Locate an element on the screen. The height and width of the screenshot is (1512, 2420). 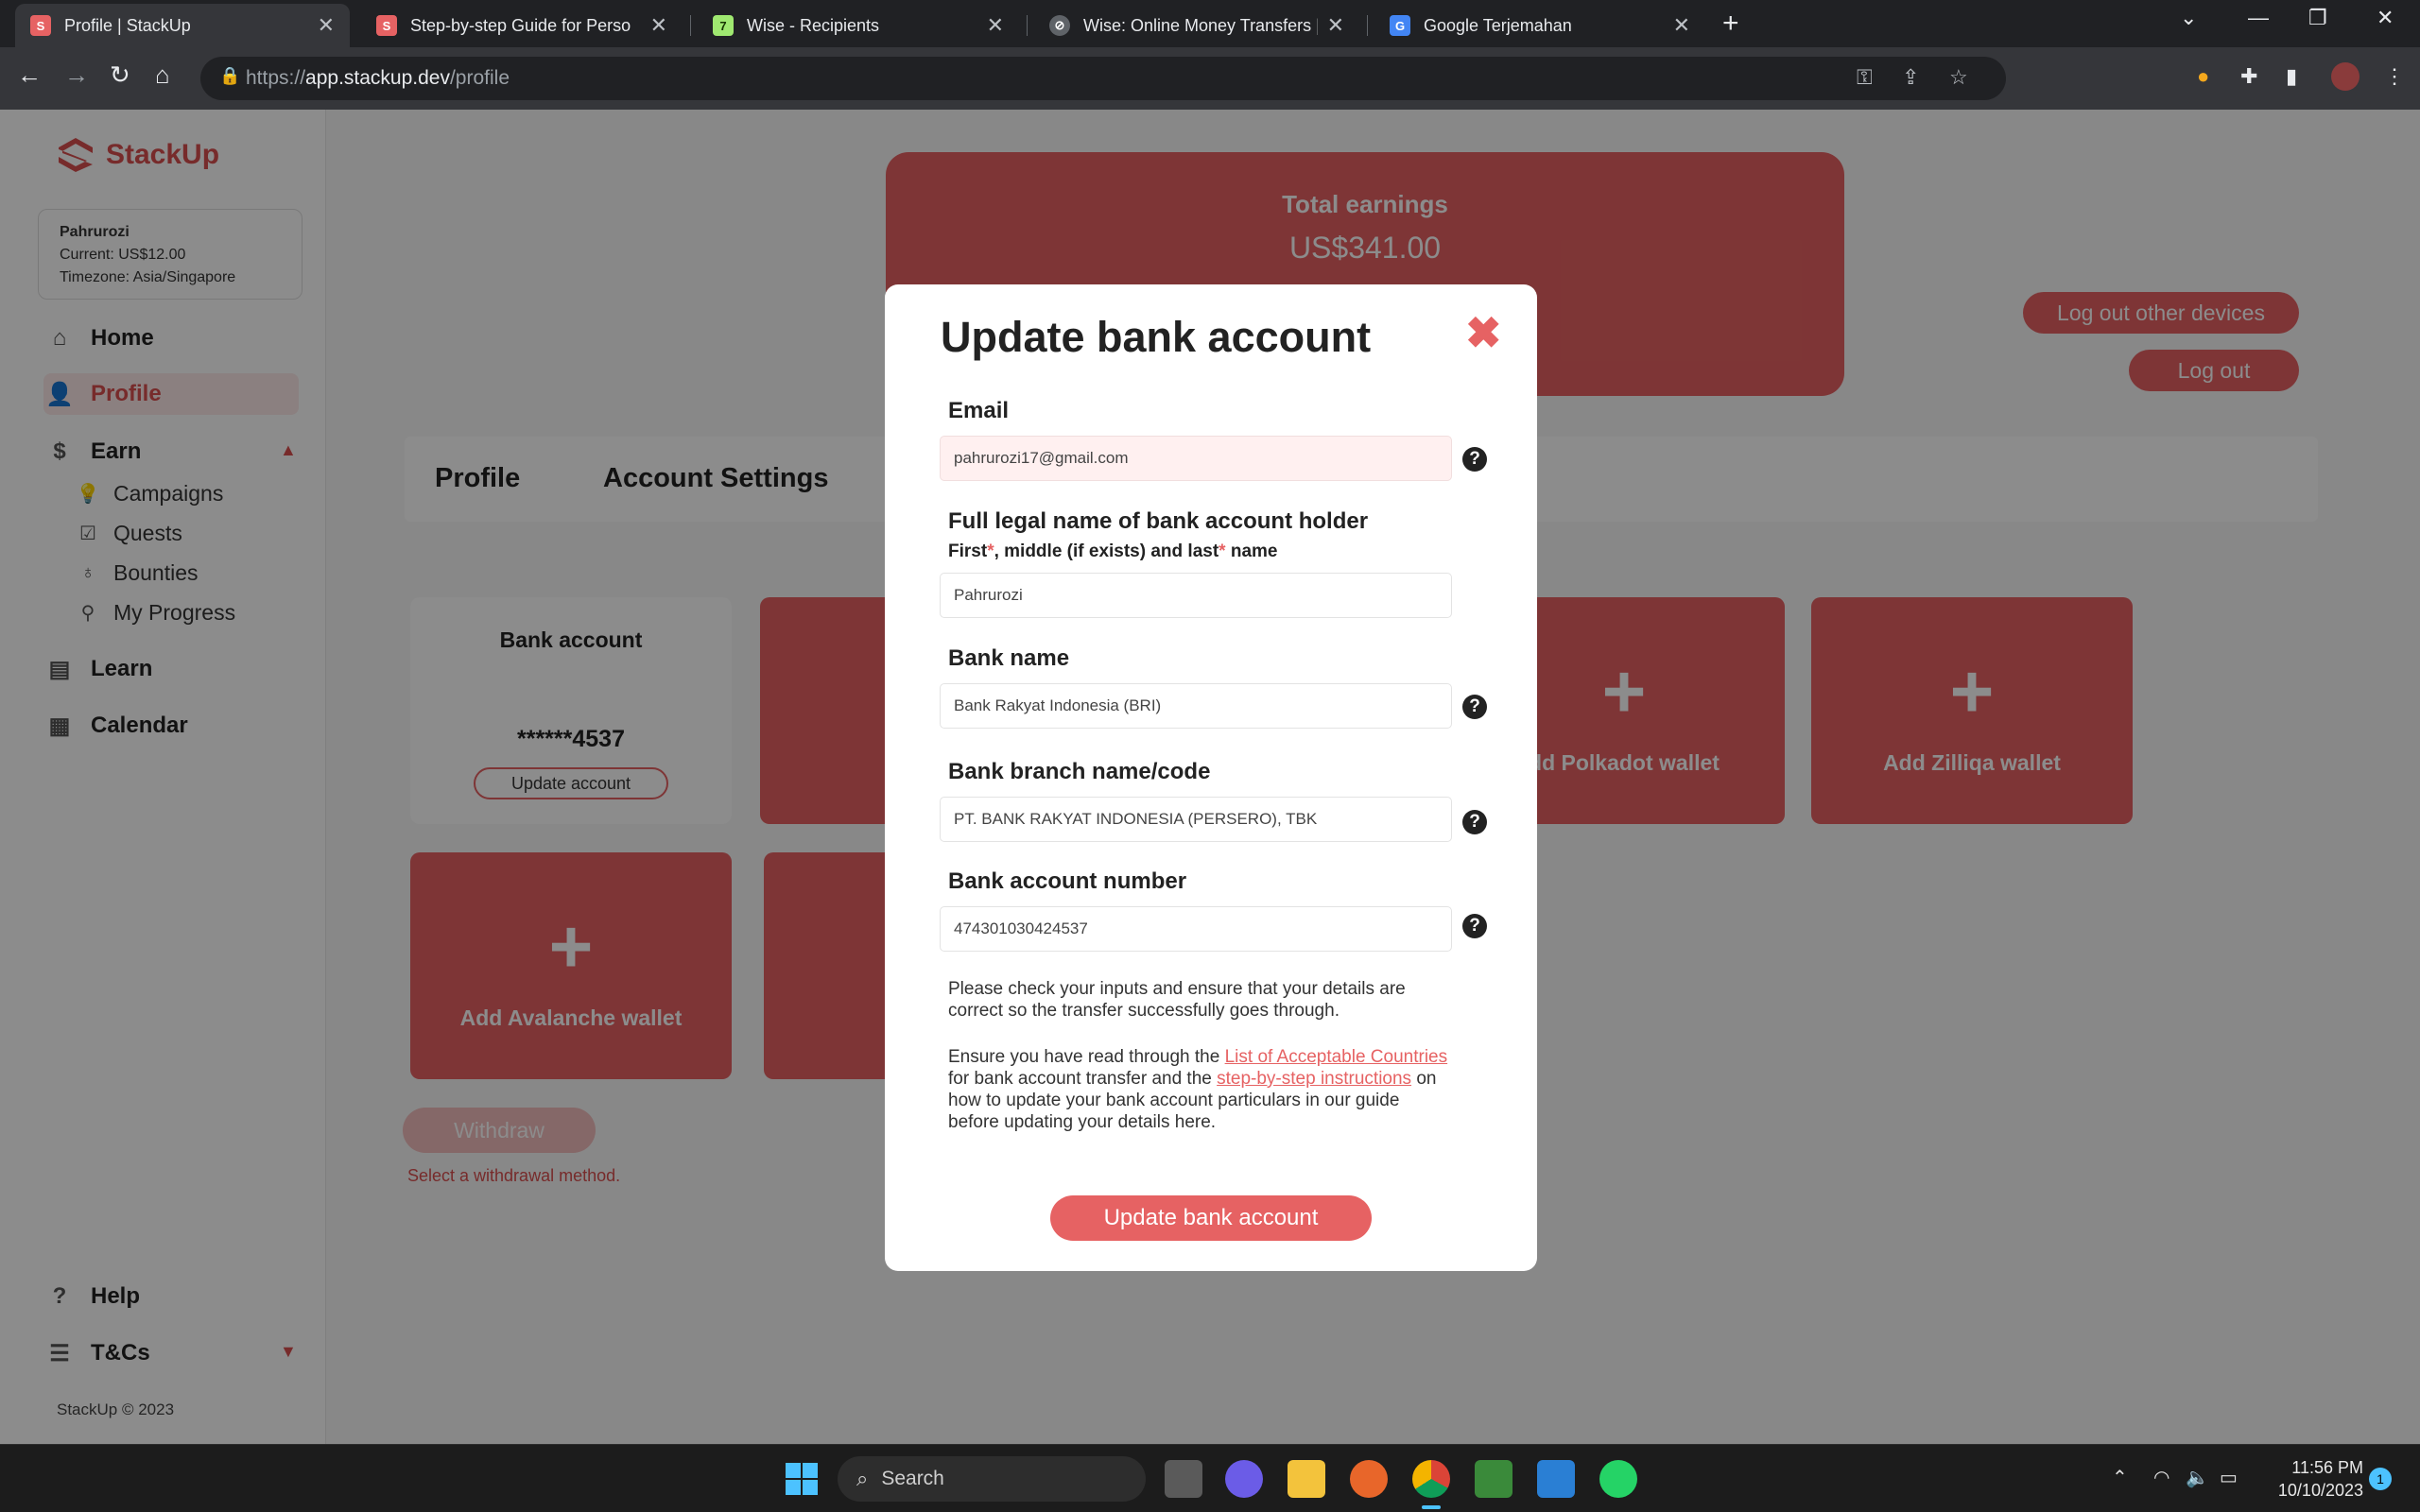
modal-title: Update bank account is located at coordinates (1156, 337).